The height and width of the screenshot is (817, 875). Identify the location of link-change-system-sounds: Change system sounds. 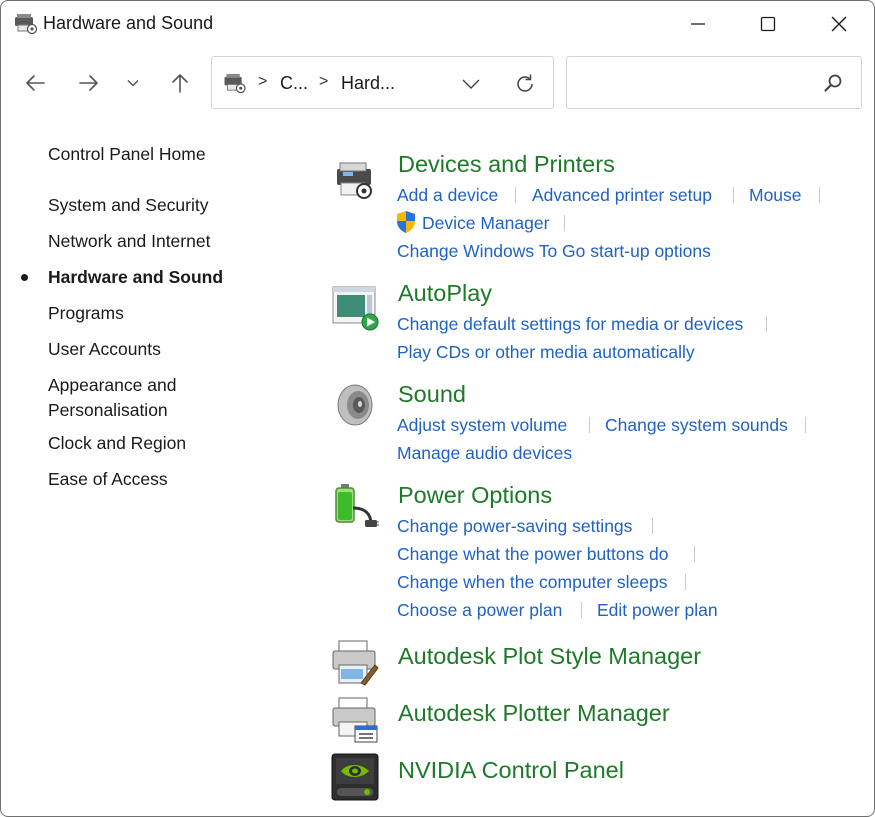
(696, 425).